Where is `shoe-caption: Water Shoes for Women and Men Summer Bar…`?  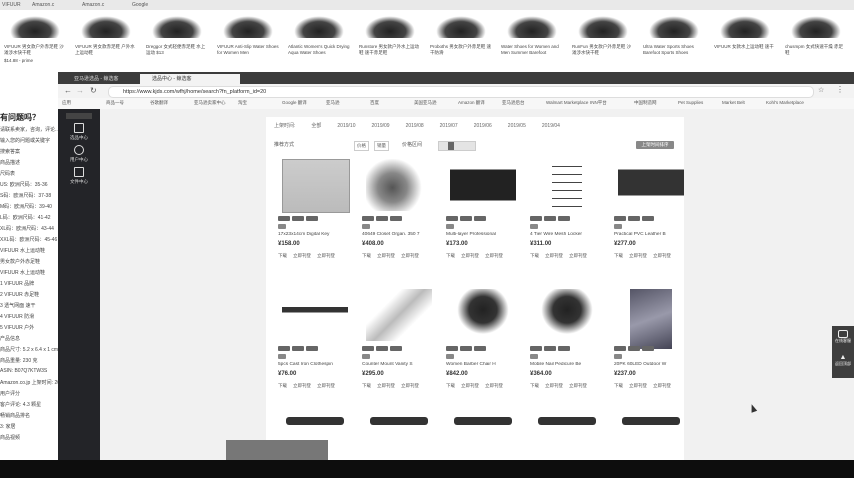 shoe-caption: Water Shoes for Women and Men Summer Bar… is located at coordinates (532, 51).